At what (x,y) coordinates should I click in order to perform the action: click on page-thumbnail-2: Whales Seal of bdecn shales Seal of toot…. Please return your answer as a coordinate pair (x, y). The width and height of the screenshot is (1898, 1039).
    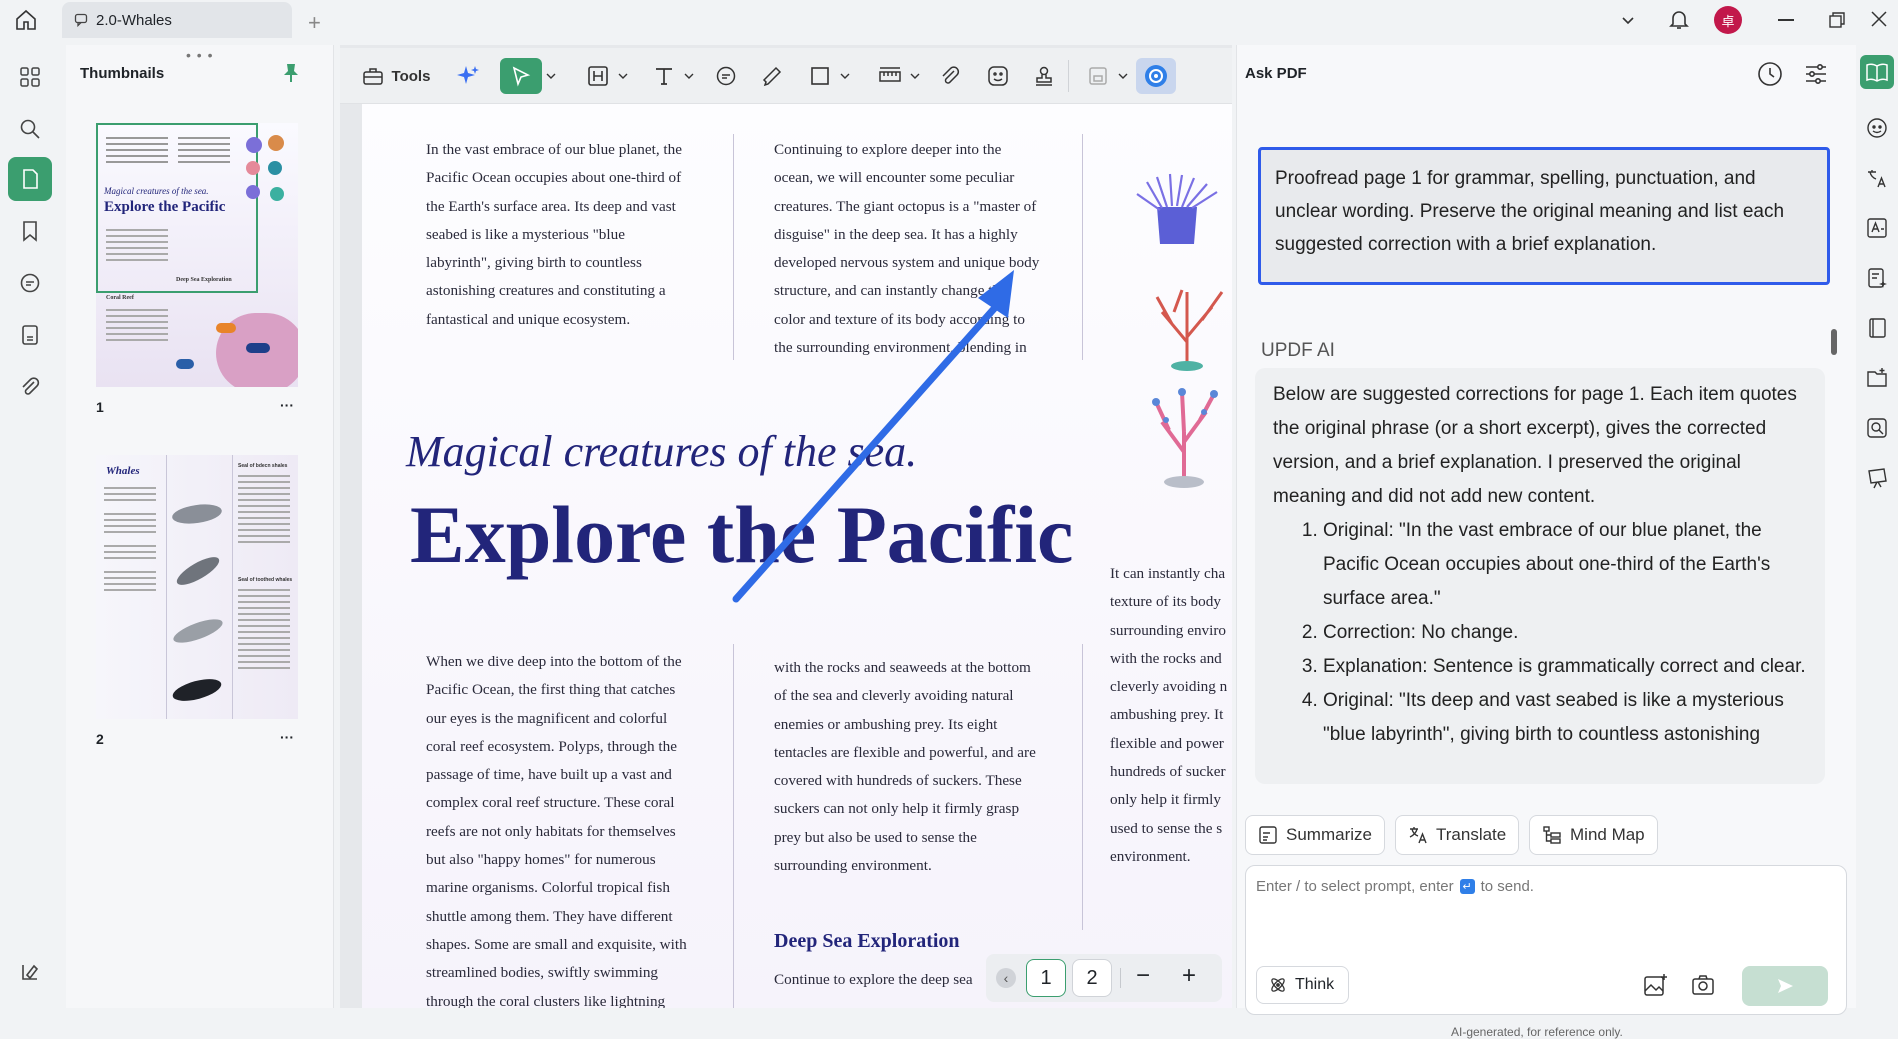
    Looking at the image, I should click on (197, 587).